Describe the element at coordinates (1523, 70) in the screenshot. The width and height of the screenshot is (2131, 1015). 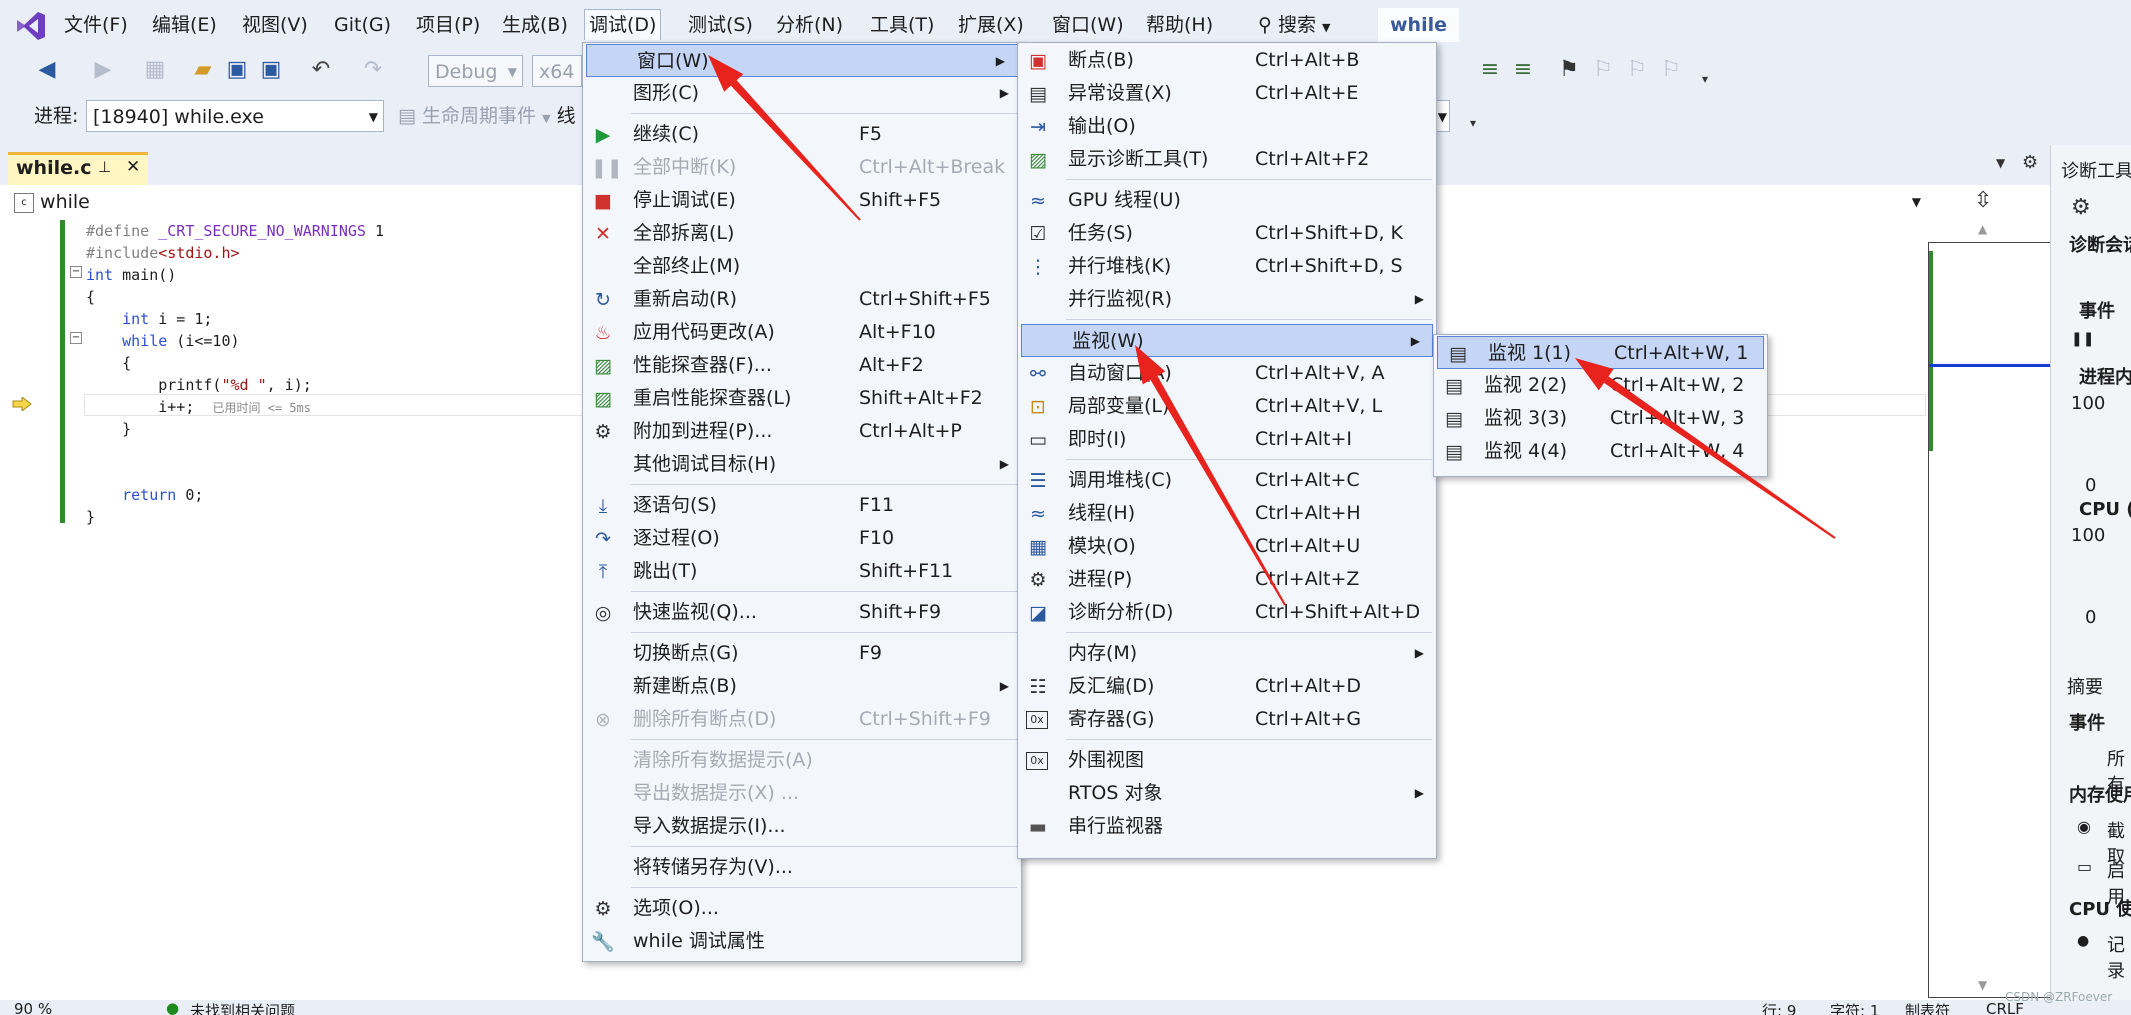
I see `uncomment-icon: ≡` at that location.